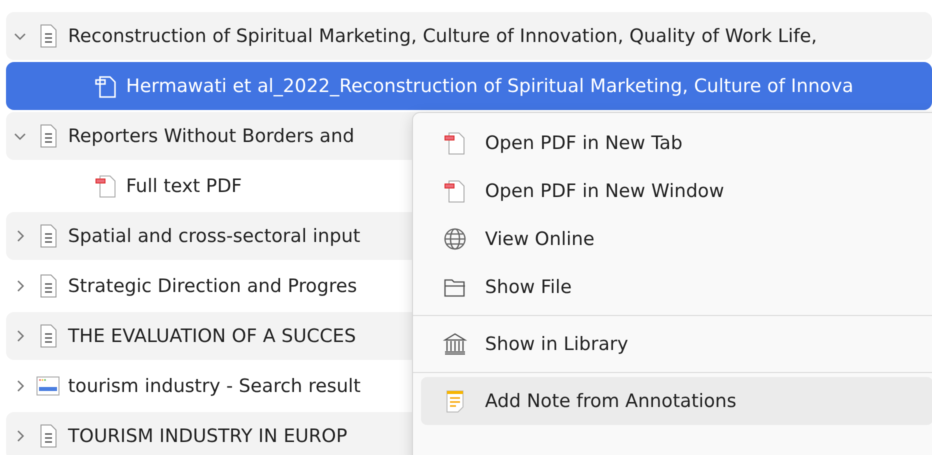 This screenshot has height=455, width=932. What do you see at coordinates (211, 136) in the screenshot?
I see `item-title: Reporters Without Borders and` at bounding box center [211, 136].